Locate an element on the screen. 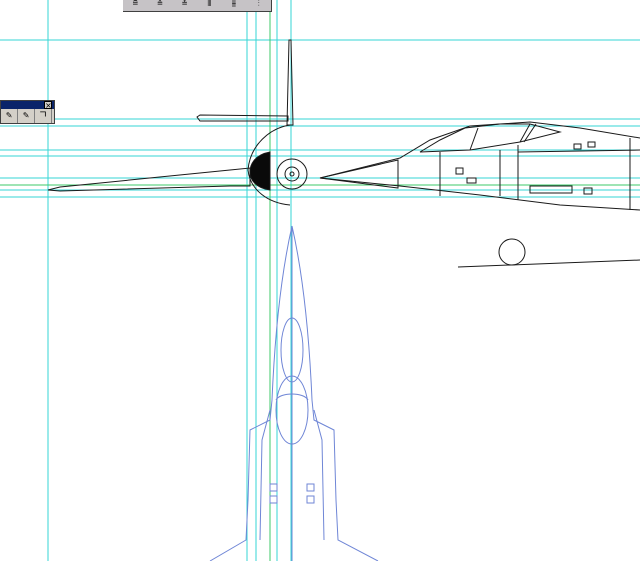 This screenshot has height=561, width=640. front-view is located at coordinates (177, 122).